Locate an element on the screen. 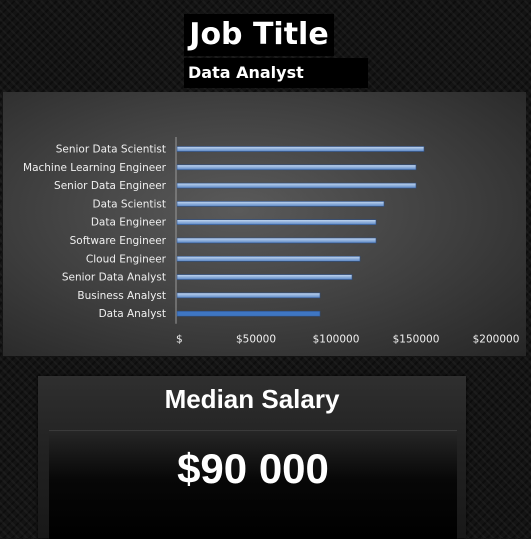 The width and height of the screenshot is (531, 539). category-label: Data Scientist is located at coordinates (130, 204).